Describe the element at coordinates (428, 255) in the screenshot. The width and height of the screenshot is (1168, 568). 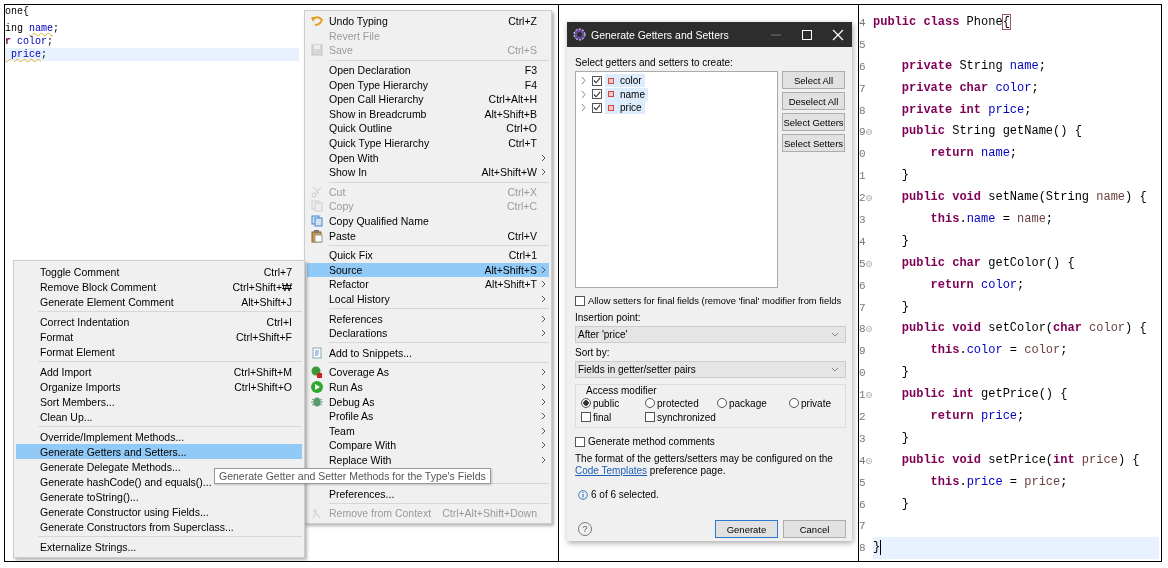
I see `menu-item: Quick Fix Ctrl+1` at that location.